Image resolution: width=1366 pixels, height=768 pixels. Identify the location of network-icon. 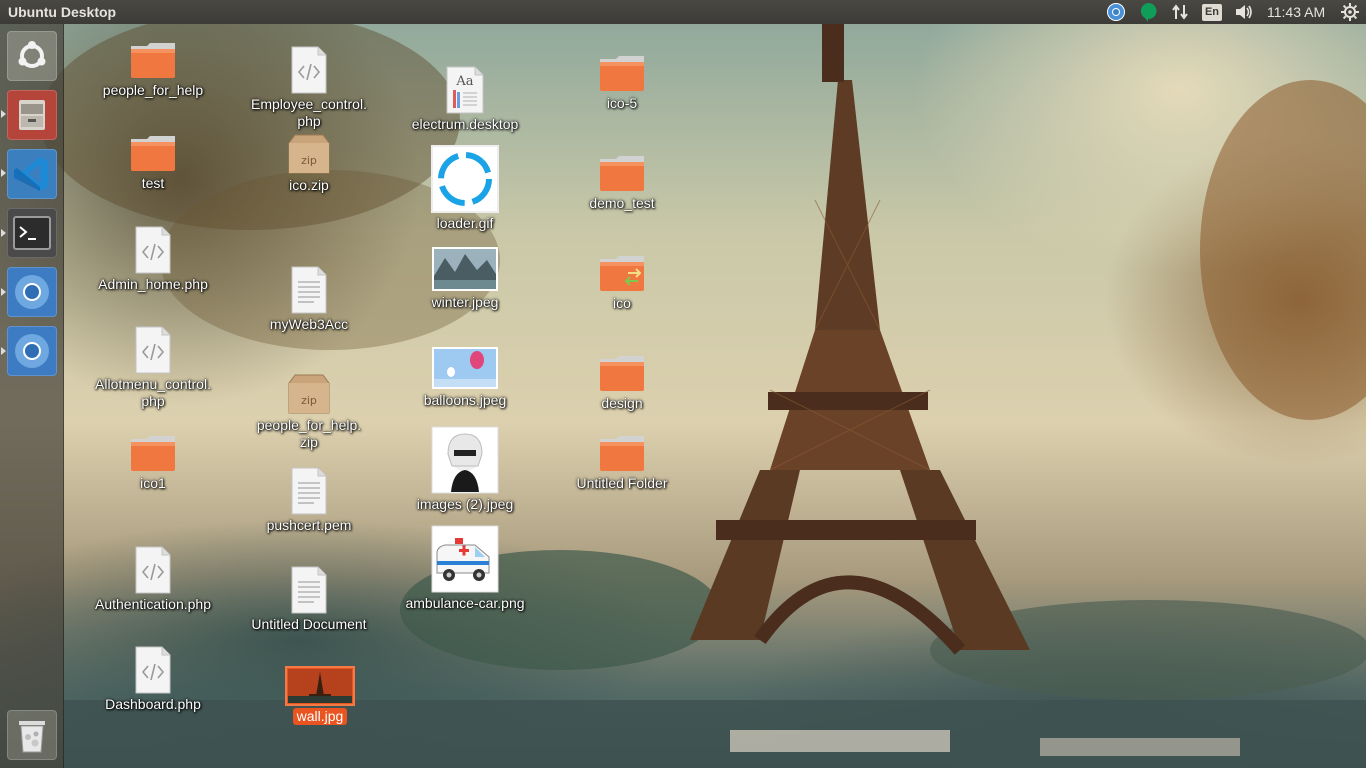
(1180, 12).